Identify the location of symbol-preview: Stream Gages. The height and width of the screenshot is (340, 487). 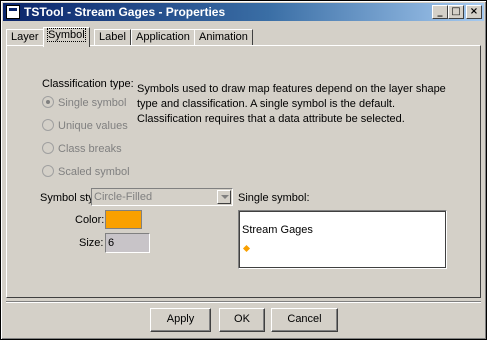
(342, 239).